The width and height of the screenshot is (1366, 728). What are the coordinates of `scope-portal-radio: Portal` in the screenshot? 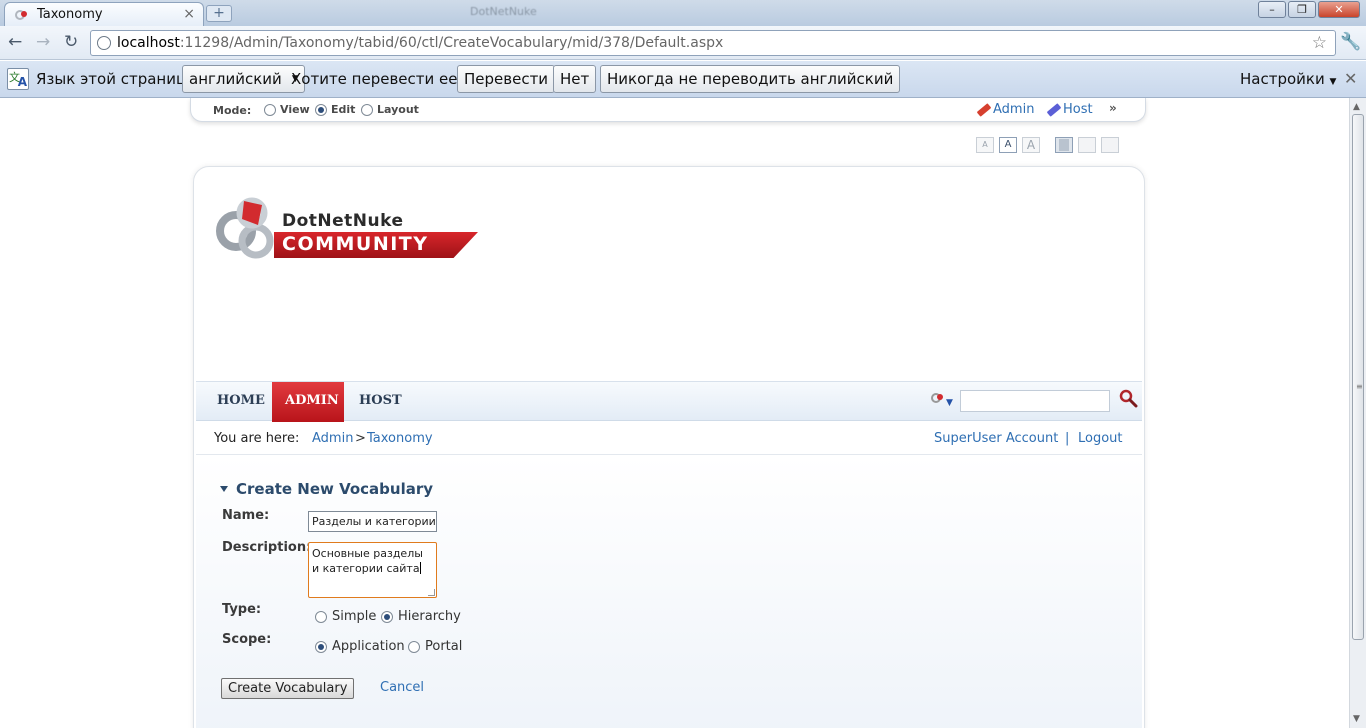 It's located at (435, 646).